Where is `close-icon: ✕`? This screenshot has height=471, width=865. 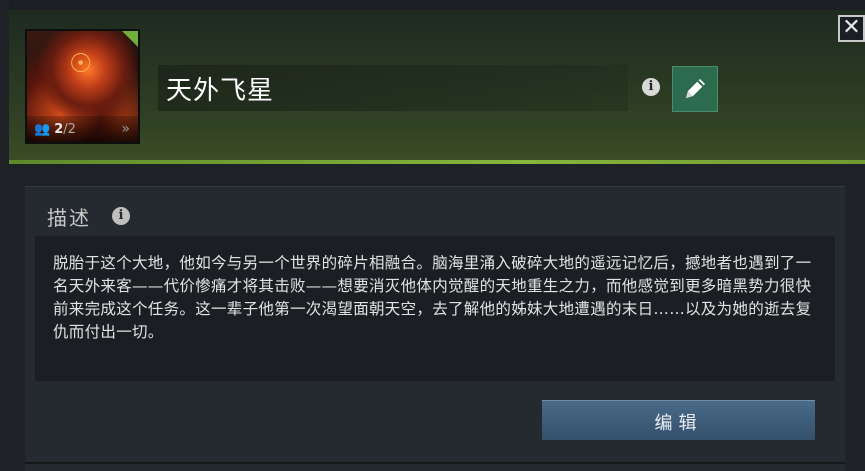
close-icon: ✕ is located at coordinates (851, 27).